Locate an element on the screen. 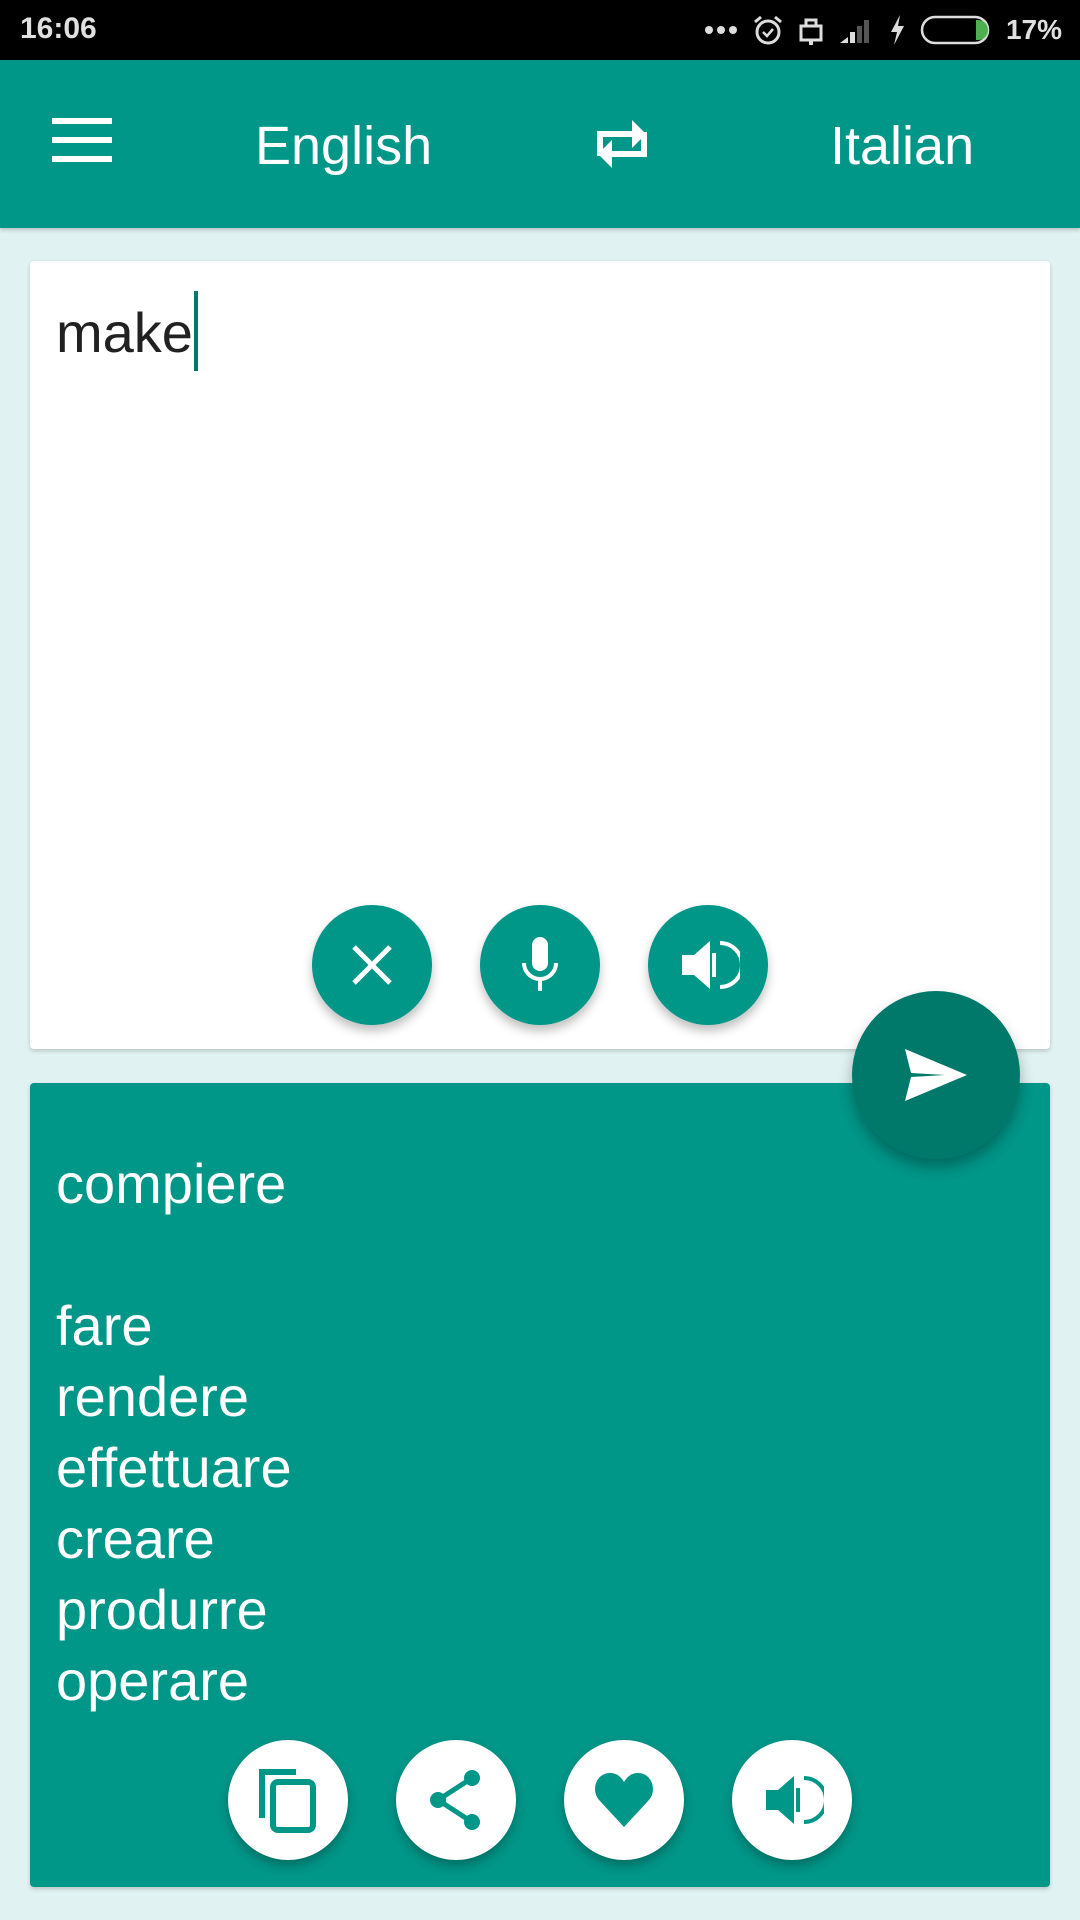 The width and height of the screenshot is (1080, 1920). speak-translation-button is located at coordinates (792, 1800).